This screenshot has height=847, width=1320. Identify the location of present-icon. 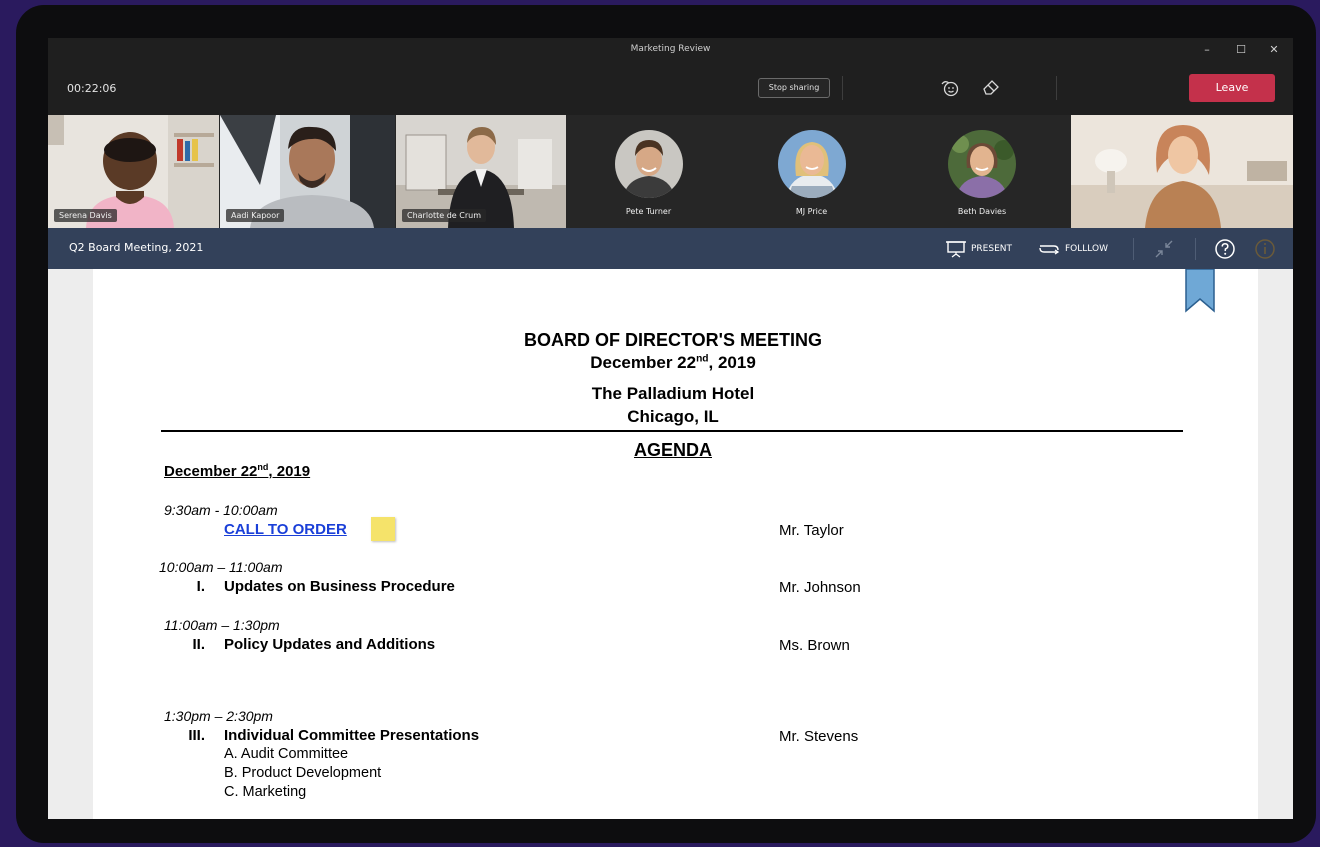
(956, 249).